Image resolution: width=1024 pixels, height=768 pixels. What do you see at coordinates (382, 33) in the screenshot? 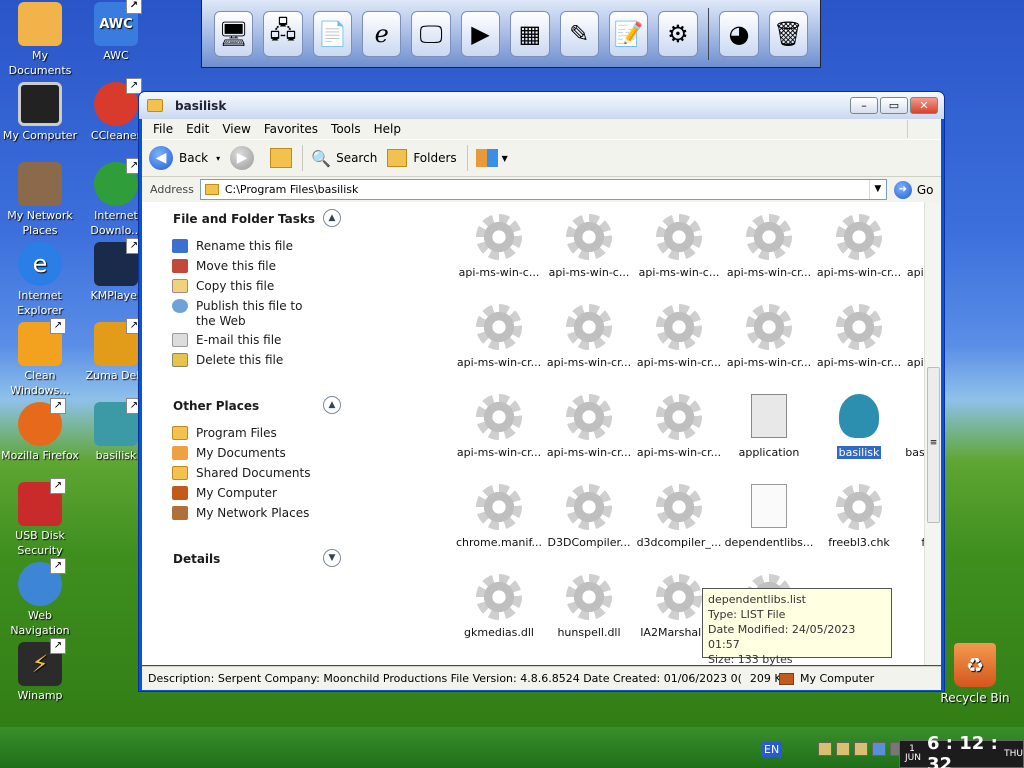
I see `ie-icon: ℯ` at bounding box center [382, 33].